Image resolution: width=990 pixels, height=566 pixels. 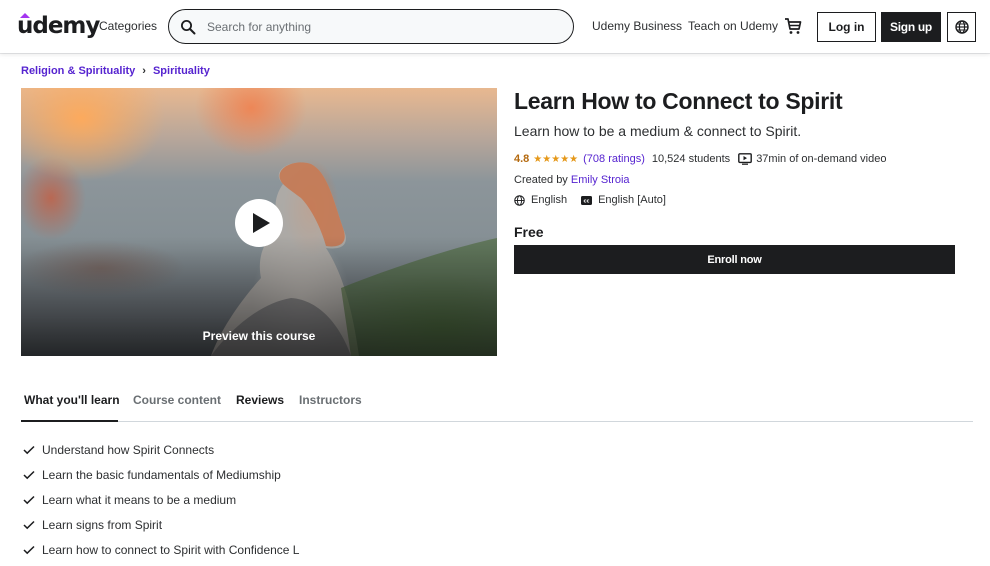 What do you see at coordinates (330, 400) in the screenshot?
I see `tab-instructors: Instructors` at bounding box center [330, 400].